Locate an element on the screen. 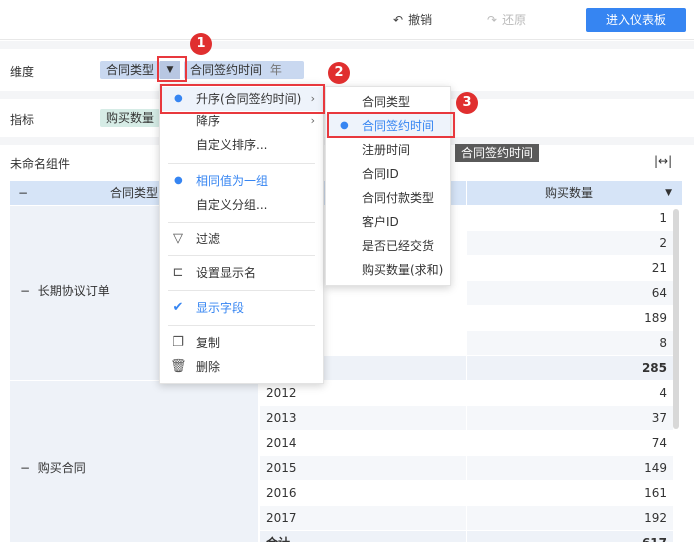 This screenshot has width=694, height=542. table-cell-total: 285 is located at coordinates (570, 368).